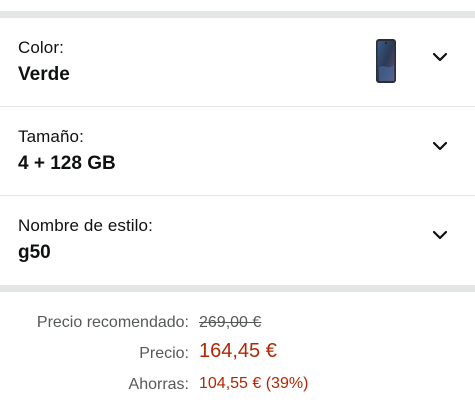 Image resolution: width=475 pixels, height=404 pixels. I want to click on variation-label-style: Nombre de estilo:, so click(85, 225).